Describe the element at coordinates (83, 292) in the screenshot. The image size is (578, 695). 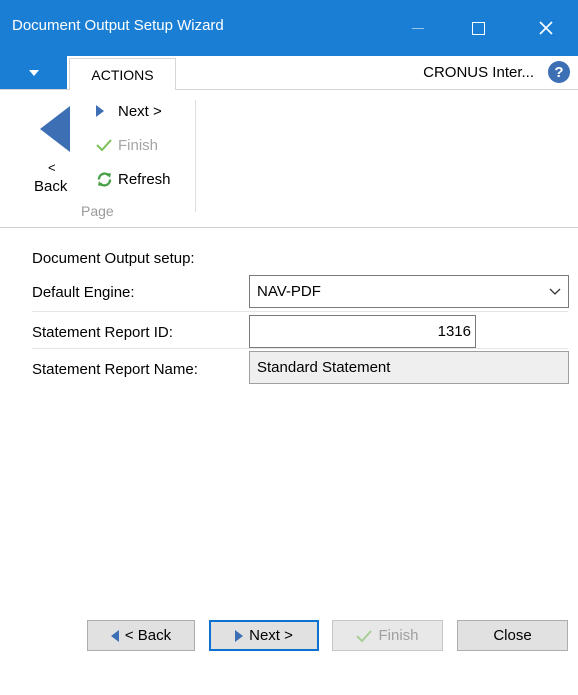
I see `default-engine-label: Default Engine:` at that location.